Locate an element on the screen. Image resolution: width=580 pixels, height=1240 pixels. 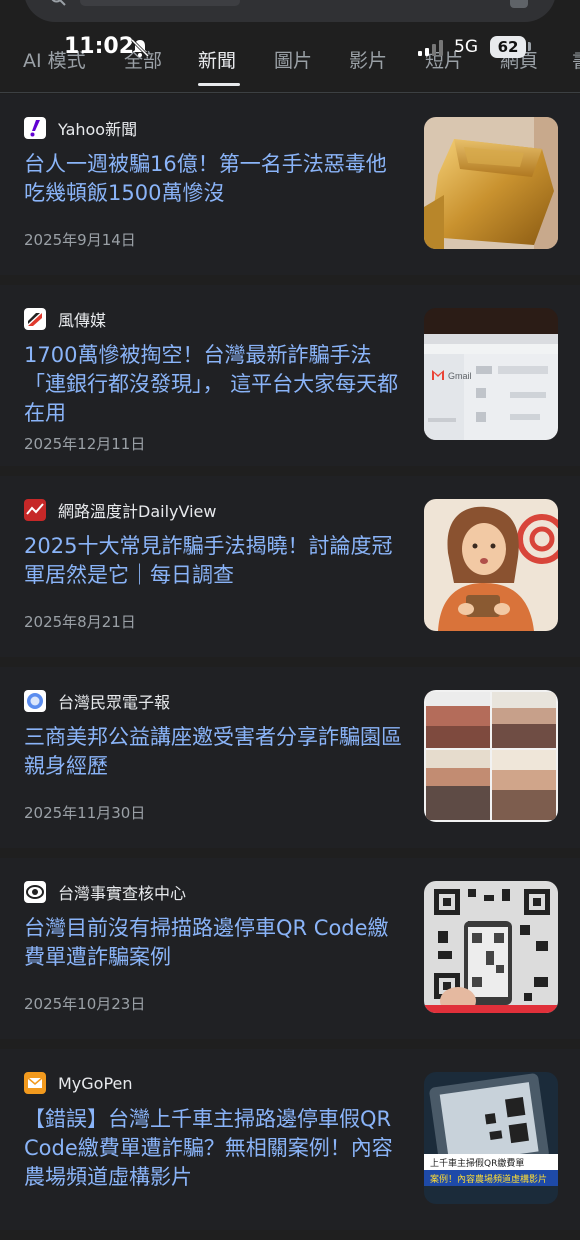
bell-muted-icon is located at coordinates (140, 48).